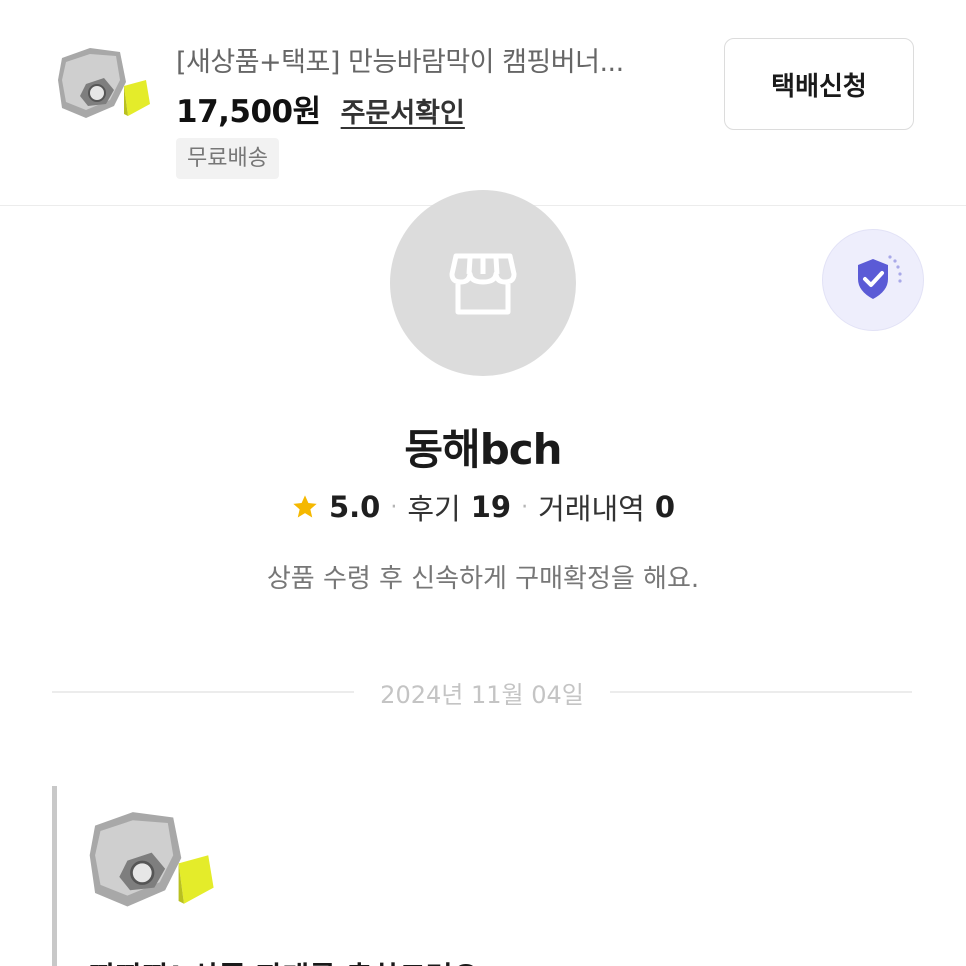  Describe the element at coordinates (227, 158) in the screenshot. I see `free-shipping-badge: 무료배송` at that location.